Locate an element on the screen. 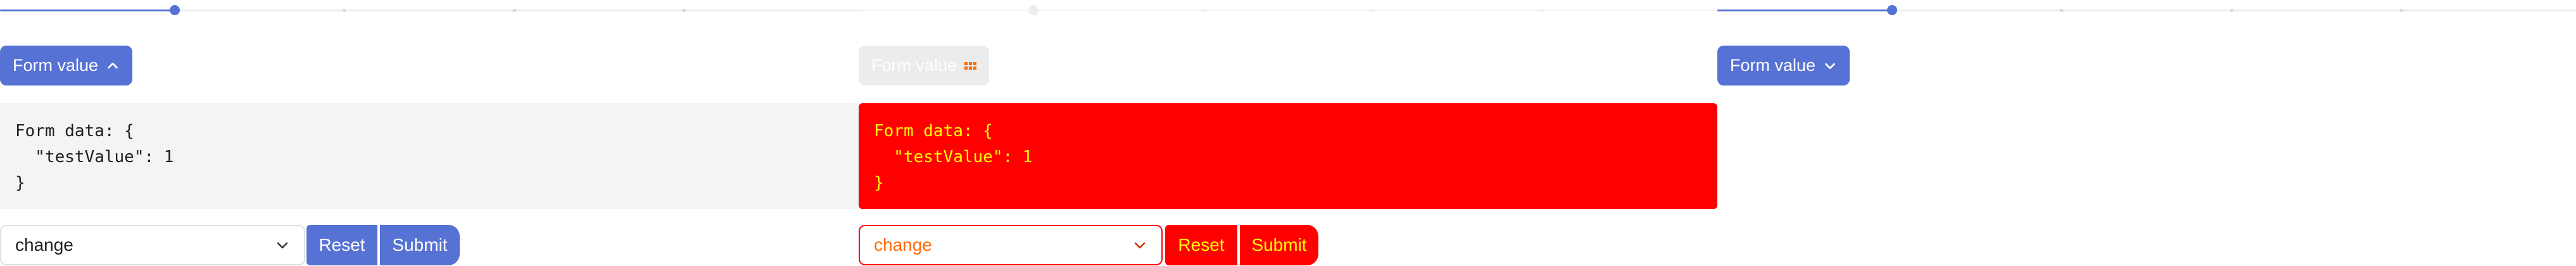 This screenshot has height=266, width=2576. chevron-up-icon is located at coordinates (113, 65).